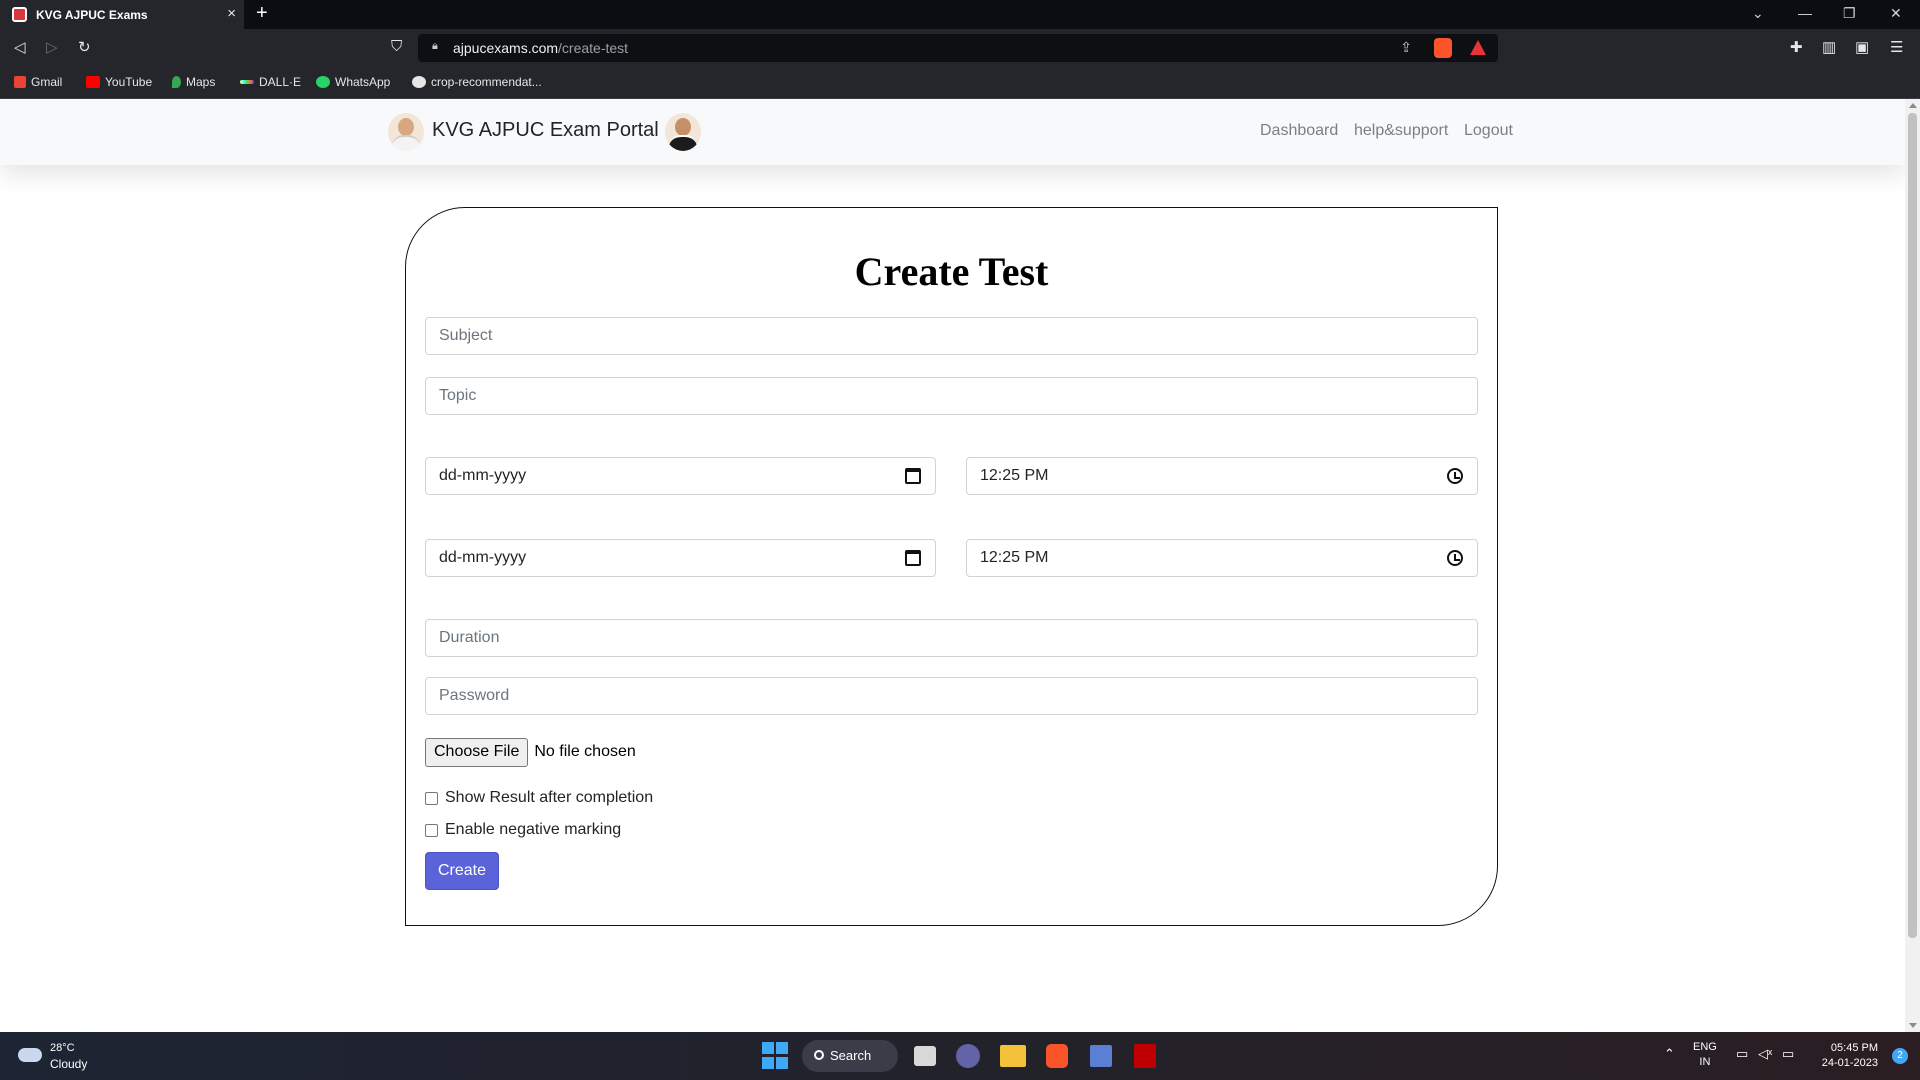 The width and height of the screenshot is (1920, 1080). I want to click on bookmark-label: DALL·E, so click(280, 82).